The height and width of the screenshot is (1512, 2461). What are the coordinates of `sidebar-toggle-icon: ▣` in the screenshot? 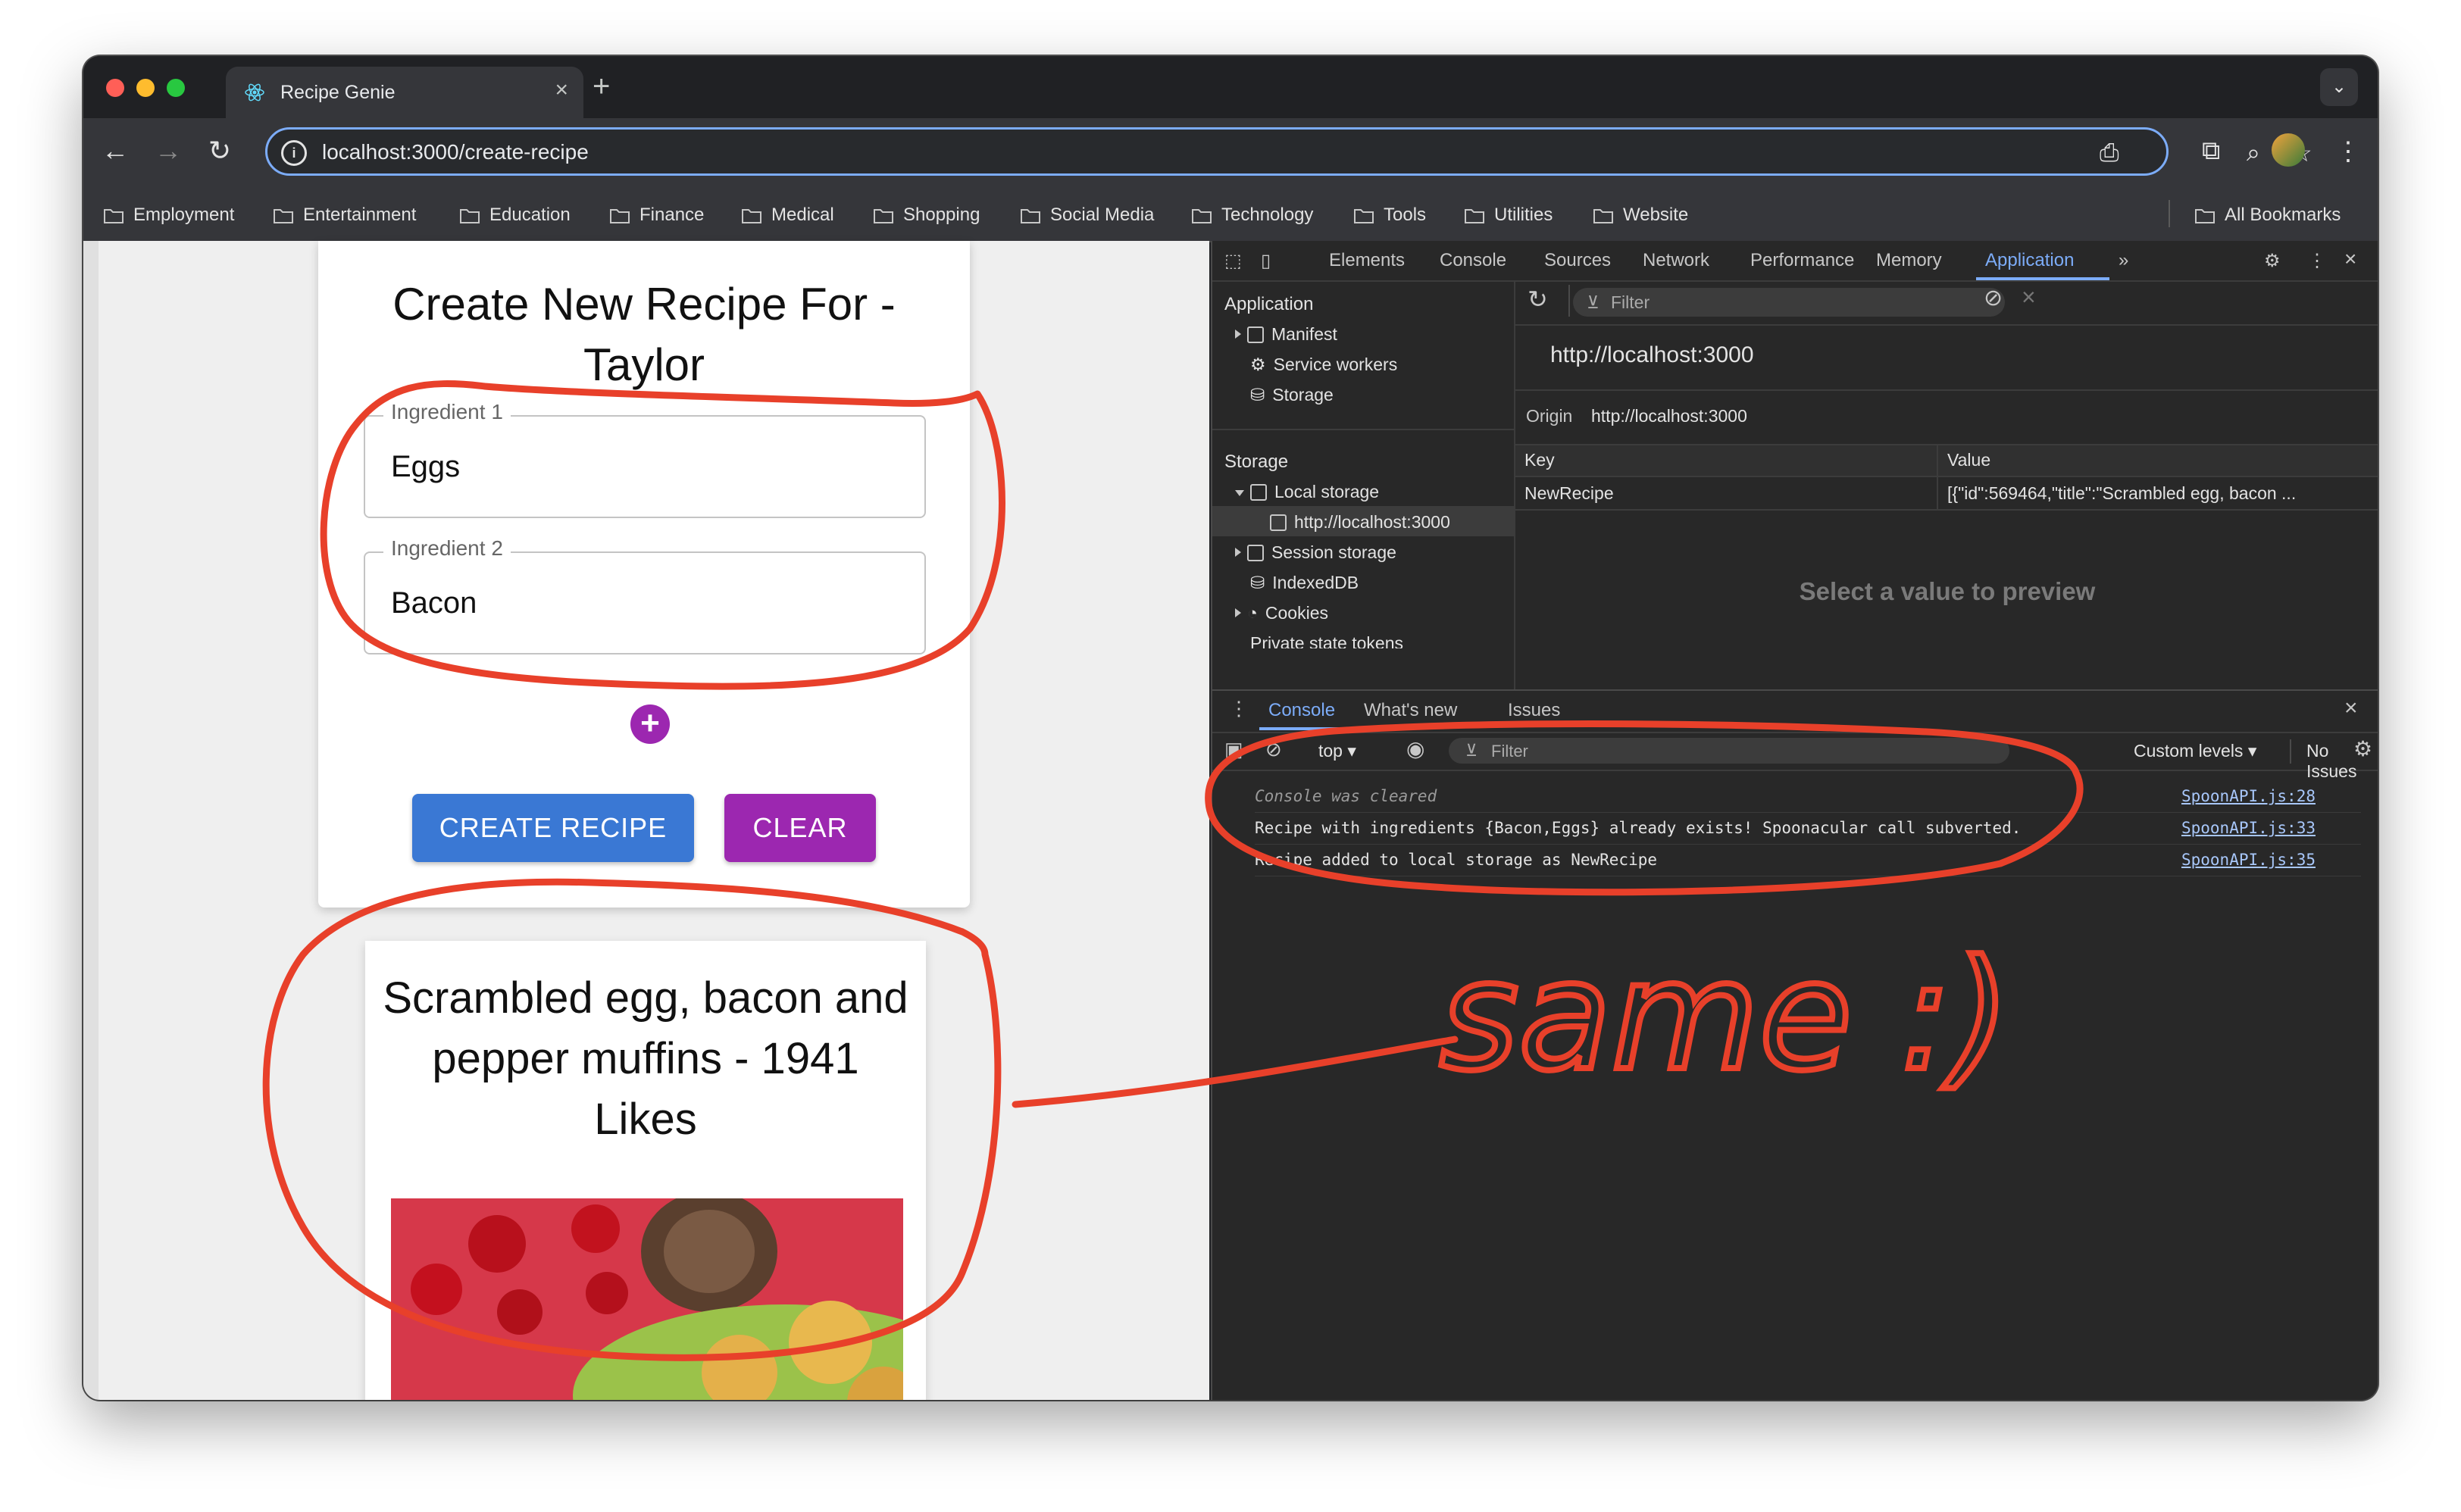 It's located at (1234, 749).